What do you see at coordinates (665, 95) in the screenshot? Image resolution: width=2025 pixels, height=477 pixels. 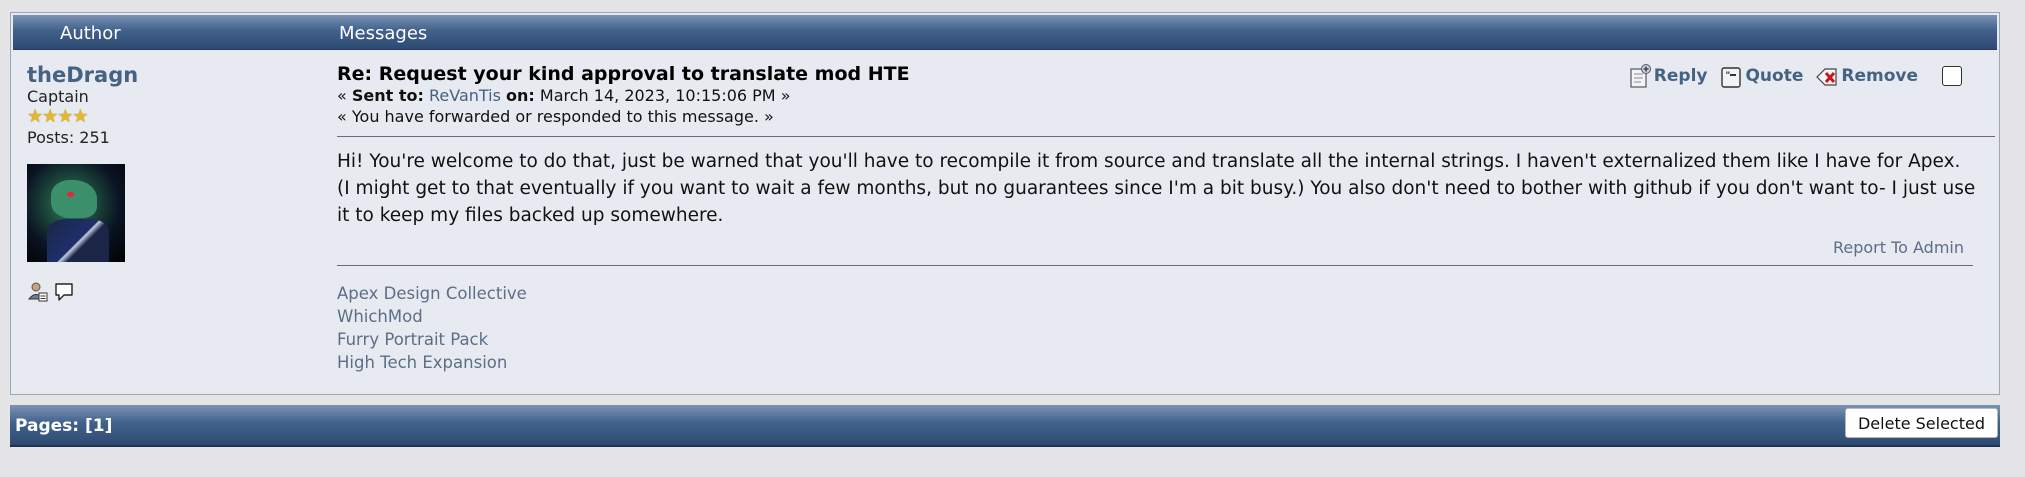 I see `sent-date: March 14, 2023, 10:15:06 PM »` at bounding box center [665, 95].